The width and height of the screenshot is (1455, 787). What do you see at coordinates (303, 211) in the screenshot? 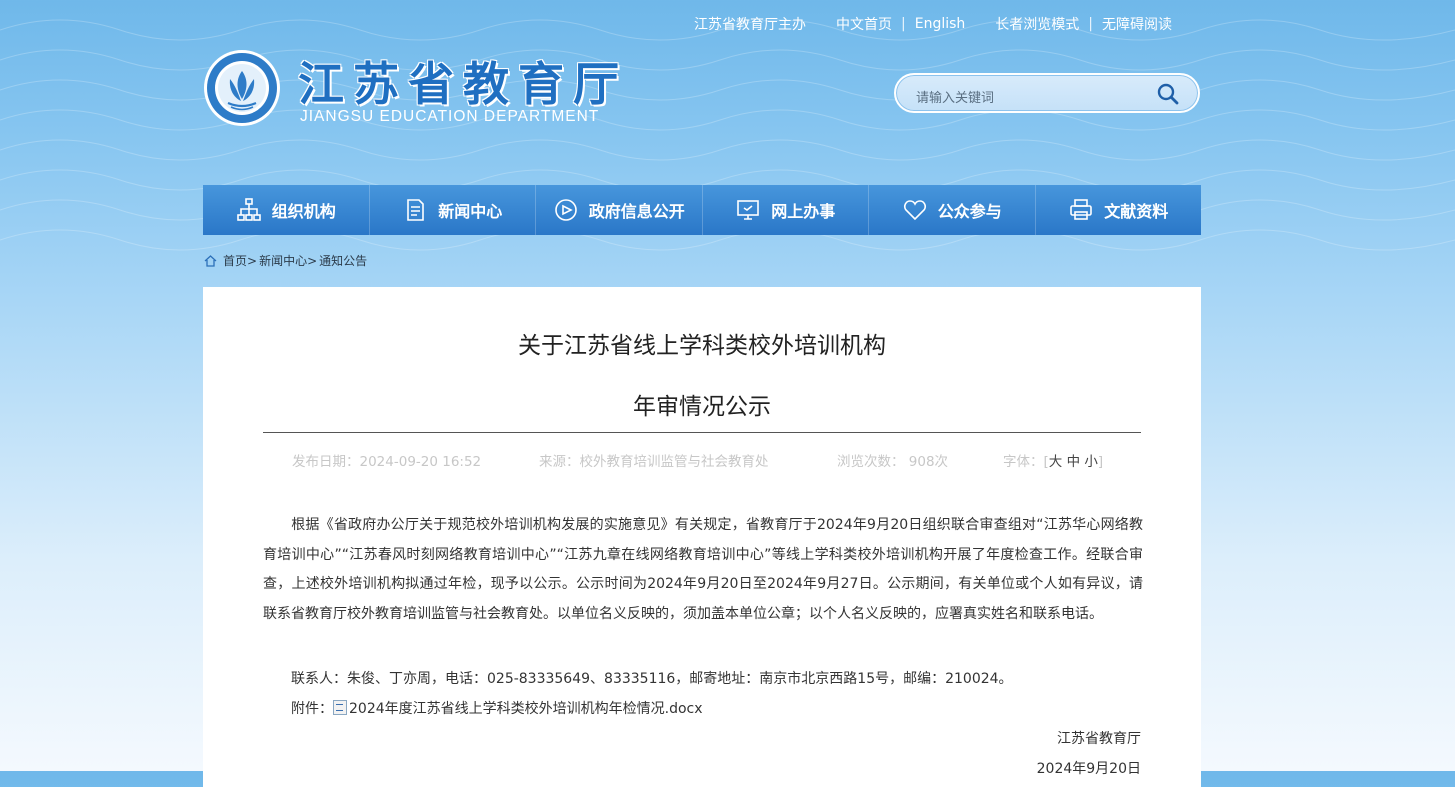
I see `nav-label: 组织机构` at bounding box center [303, 211].